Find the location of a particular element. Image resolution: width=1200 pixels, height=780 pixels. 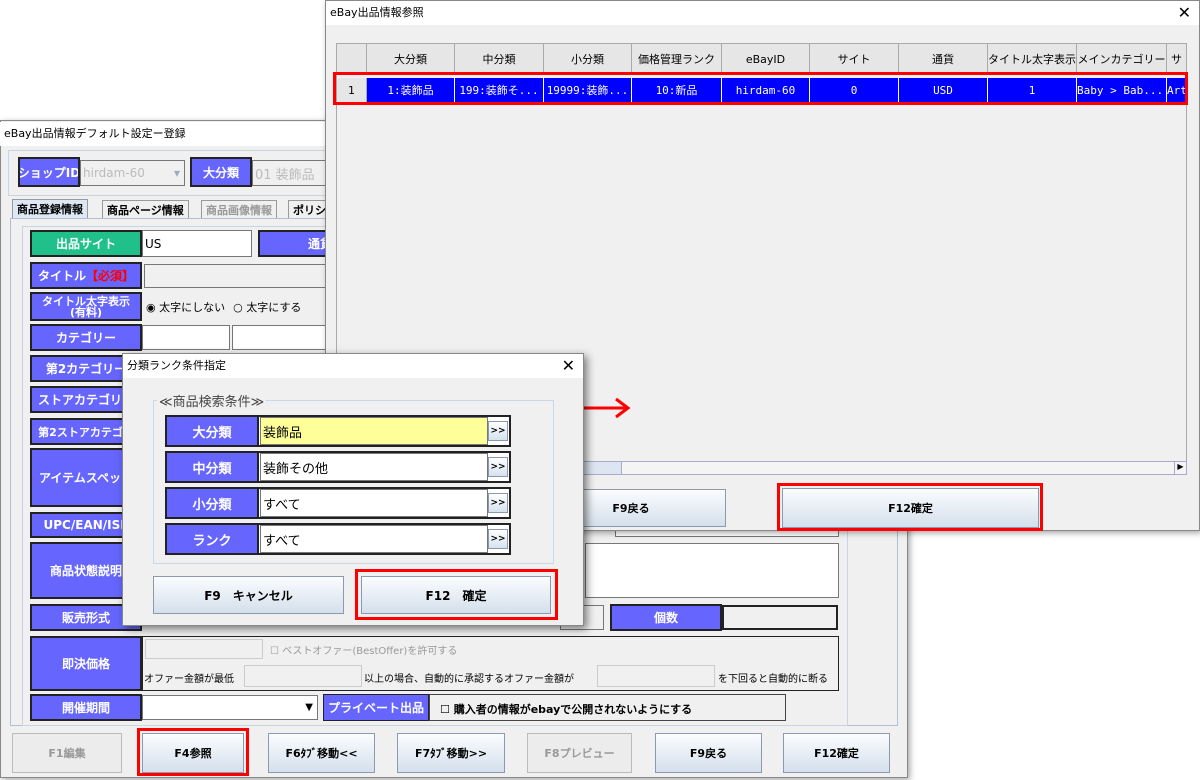

condition-field: 装飾品 is located at coordinates (374, 431).